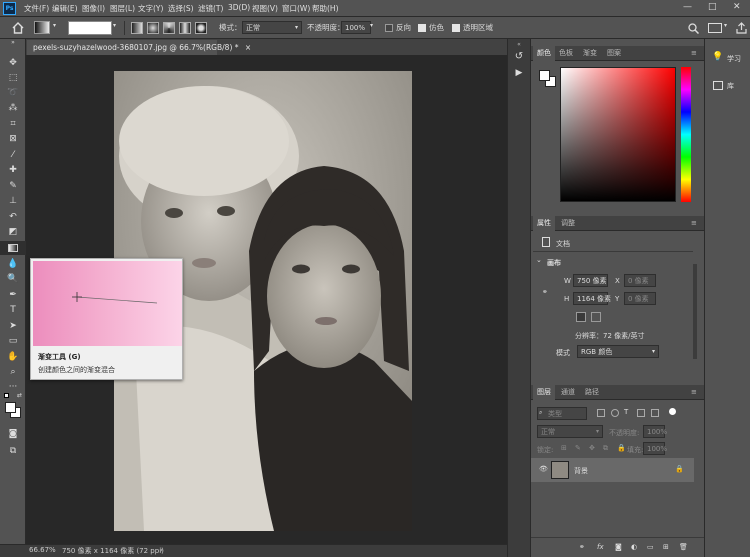  What do you see at coordinates (6, 395) in the screenshot?
I see `default-colors-icon` at bounding box center [6, 395].